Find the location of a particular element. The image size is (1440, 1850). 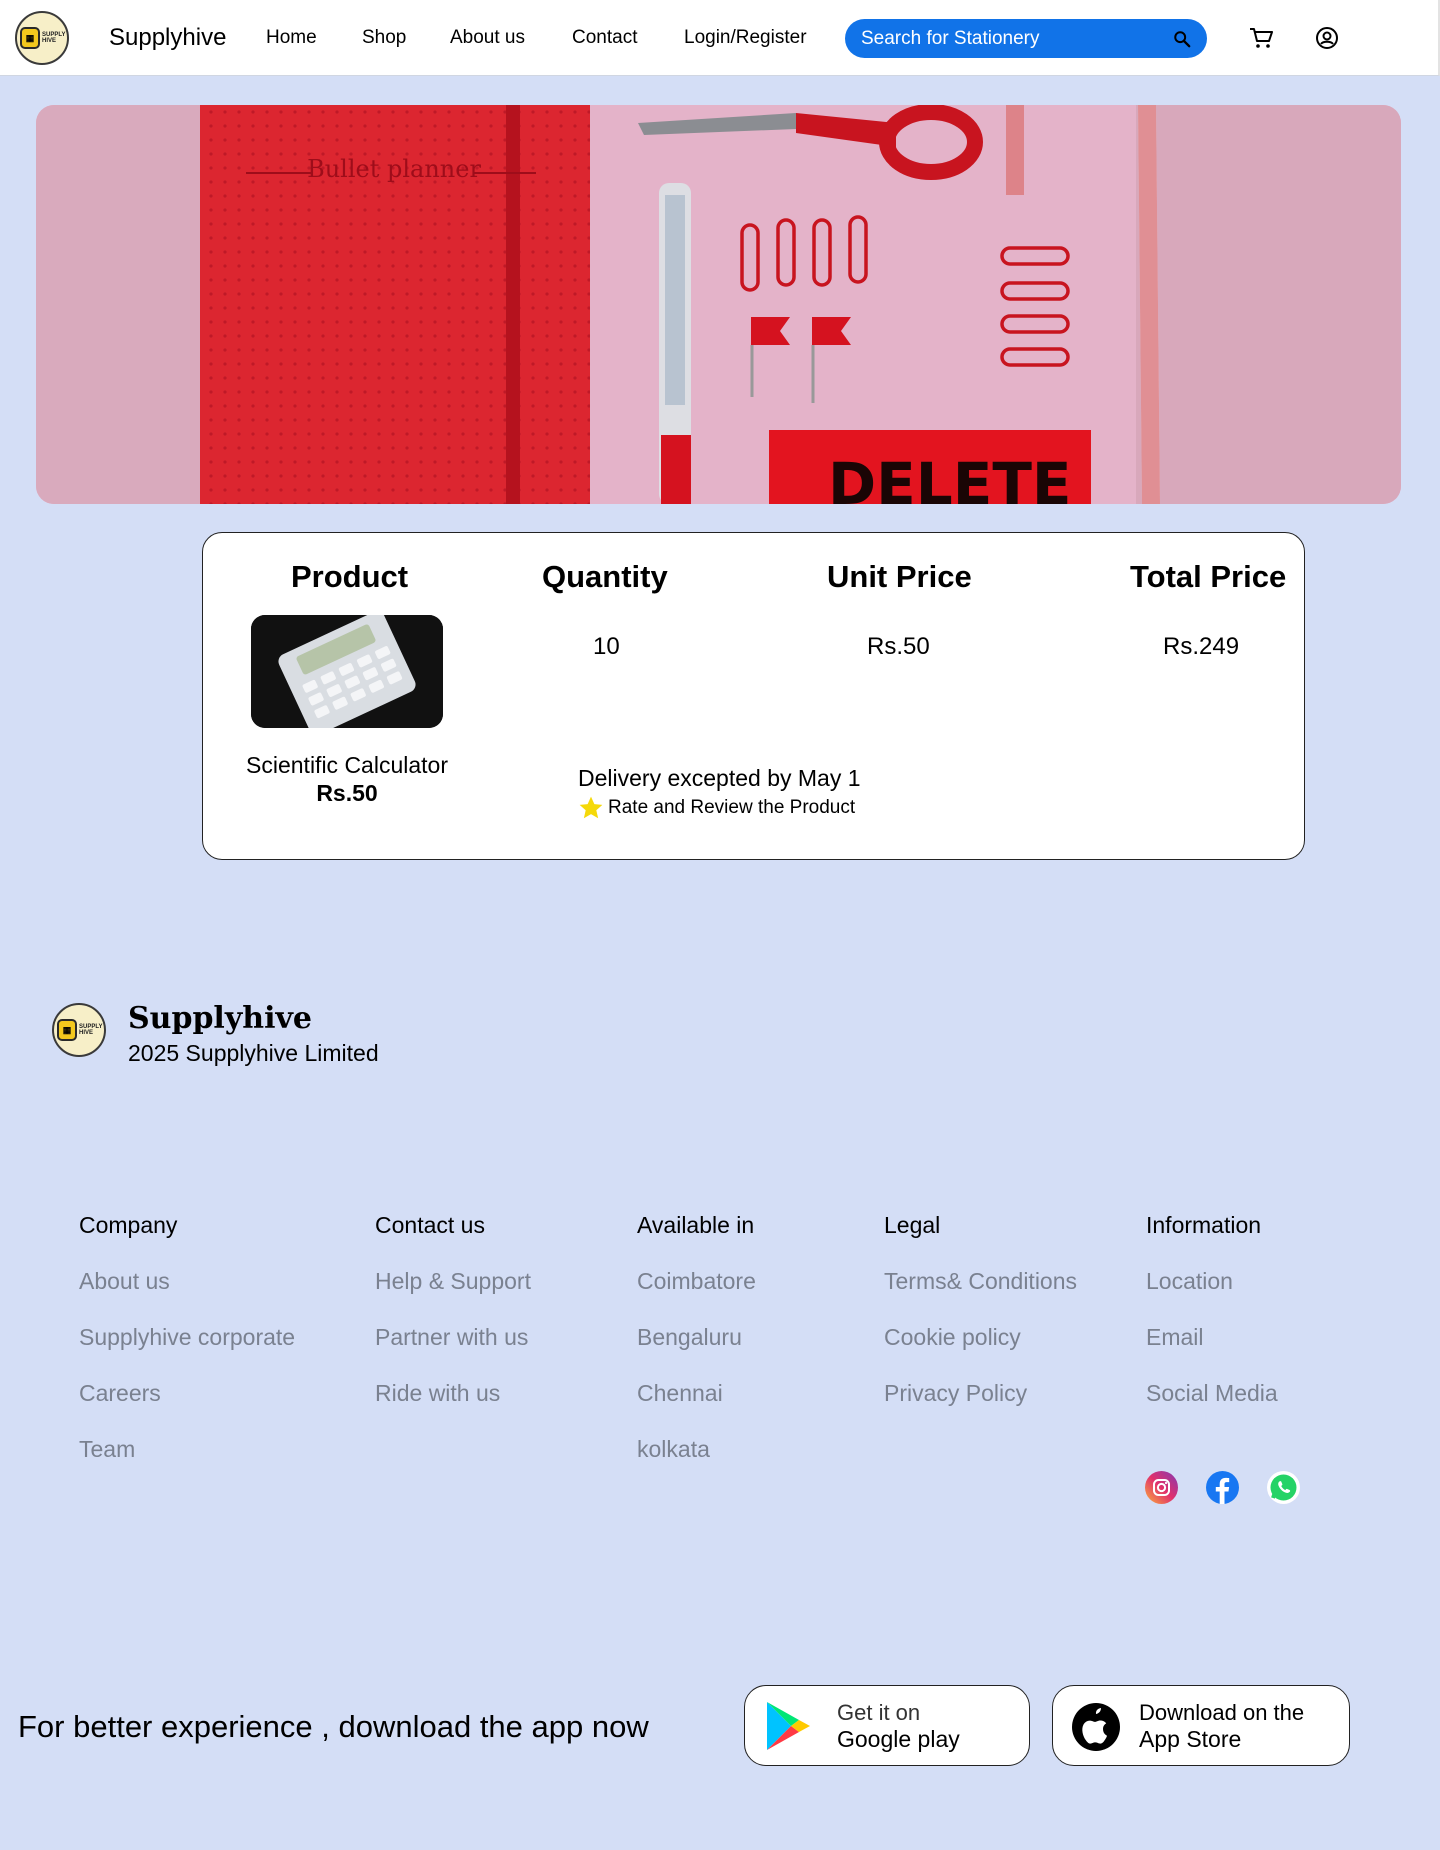

star-icon is located at coordinates (591, 807).